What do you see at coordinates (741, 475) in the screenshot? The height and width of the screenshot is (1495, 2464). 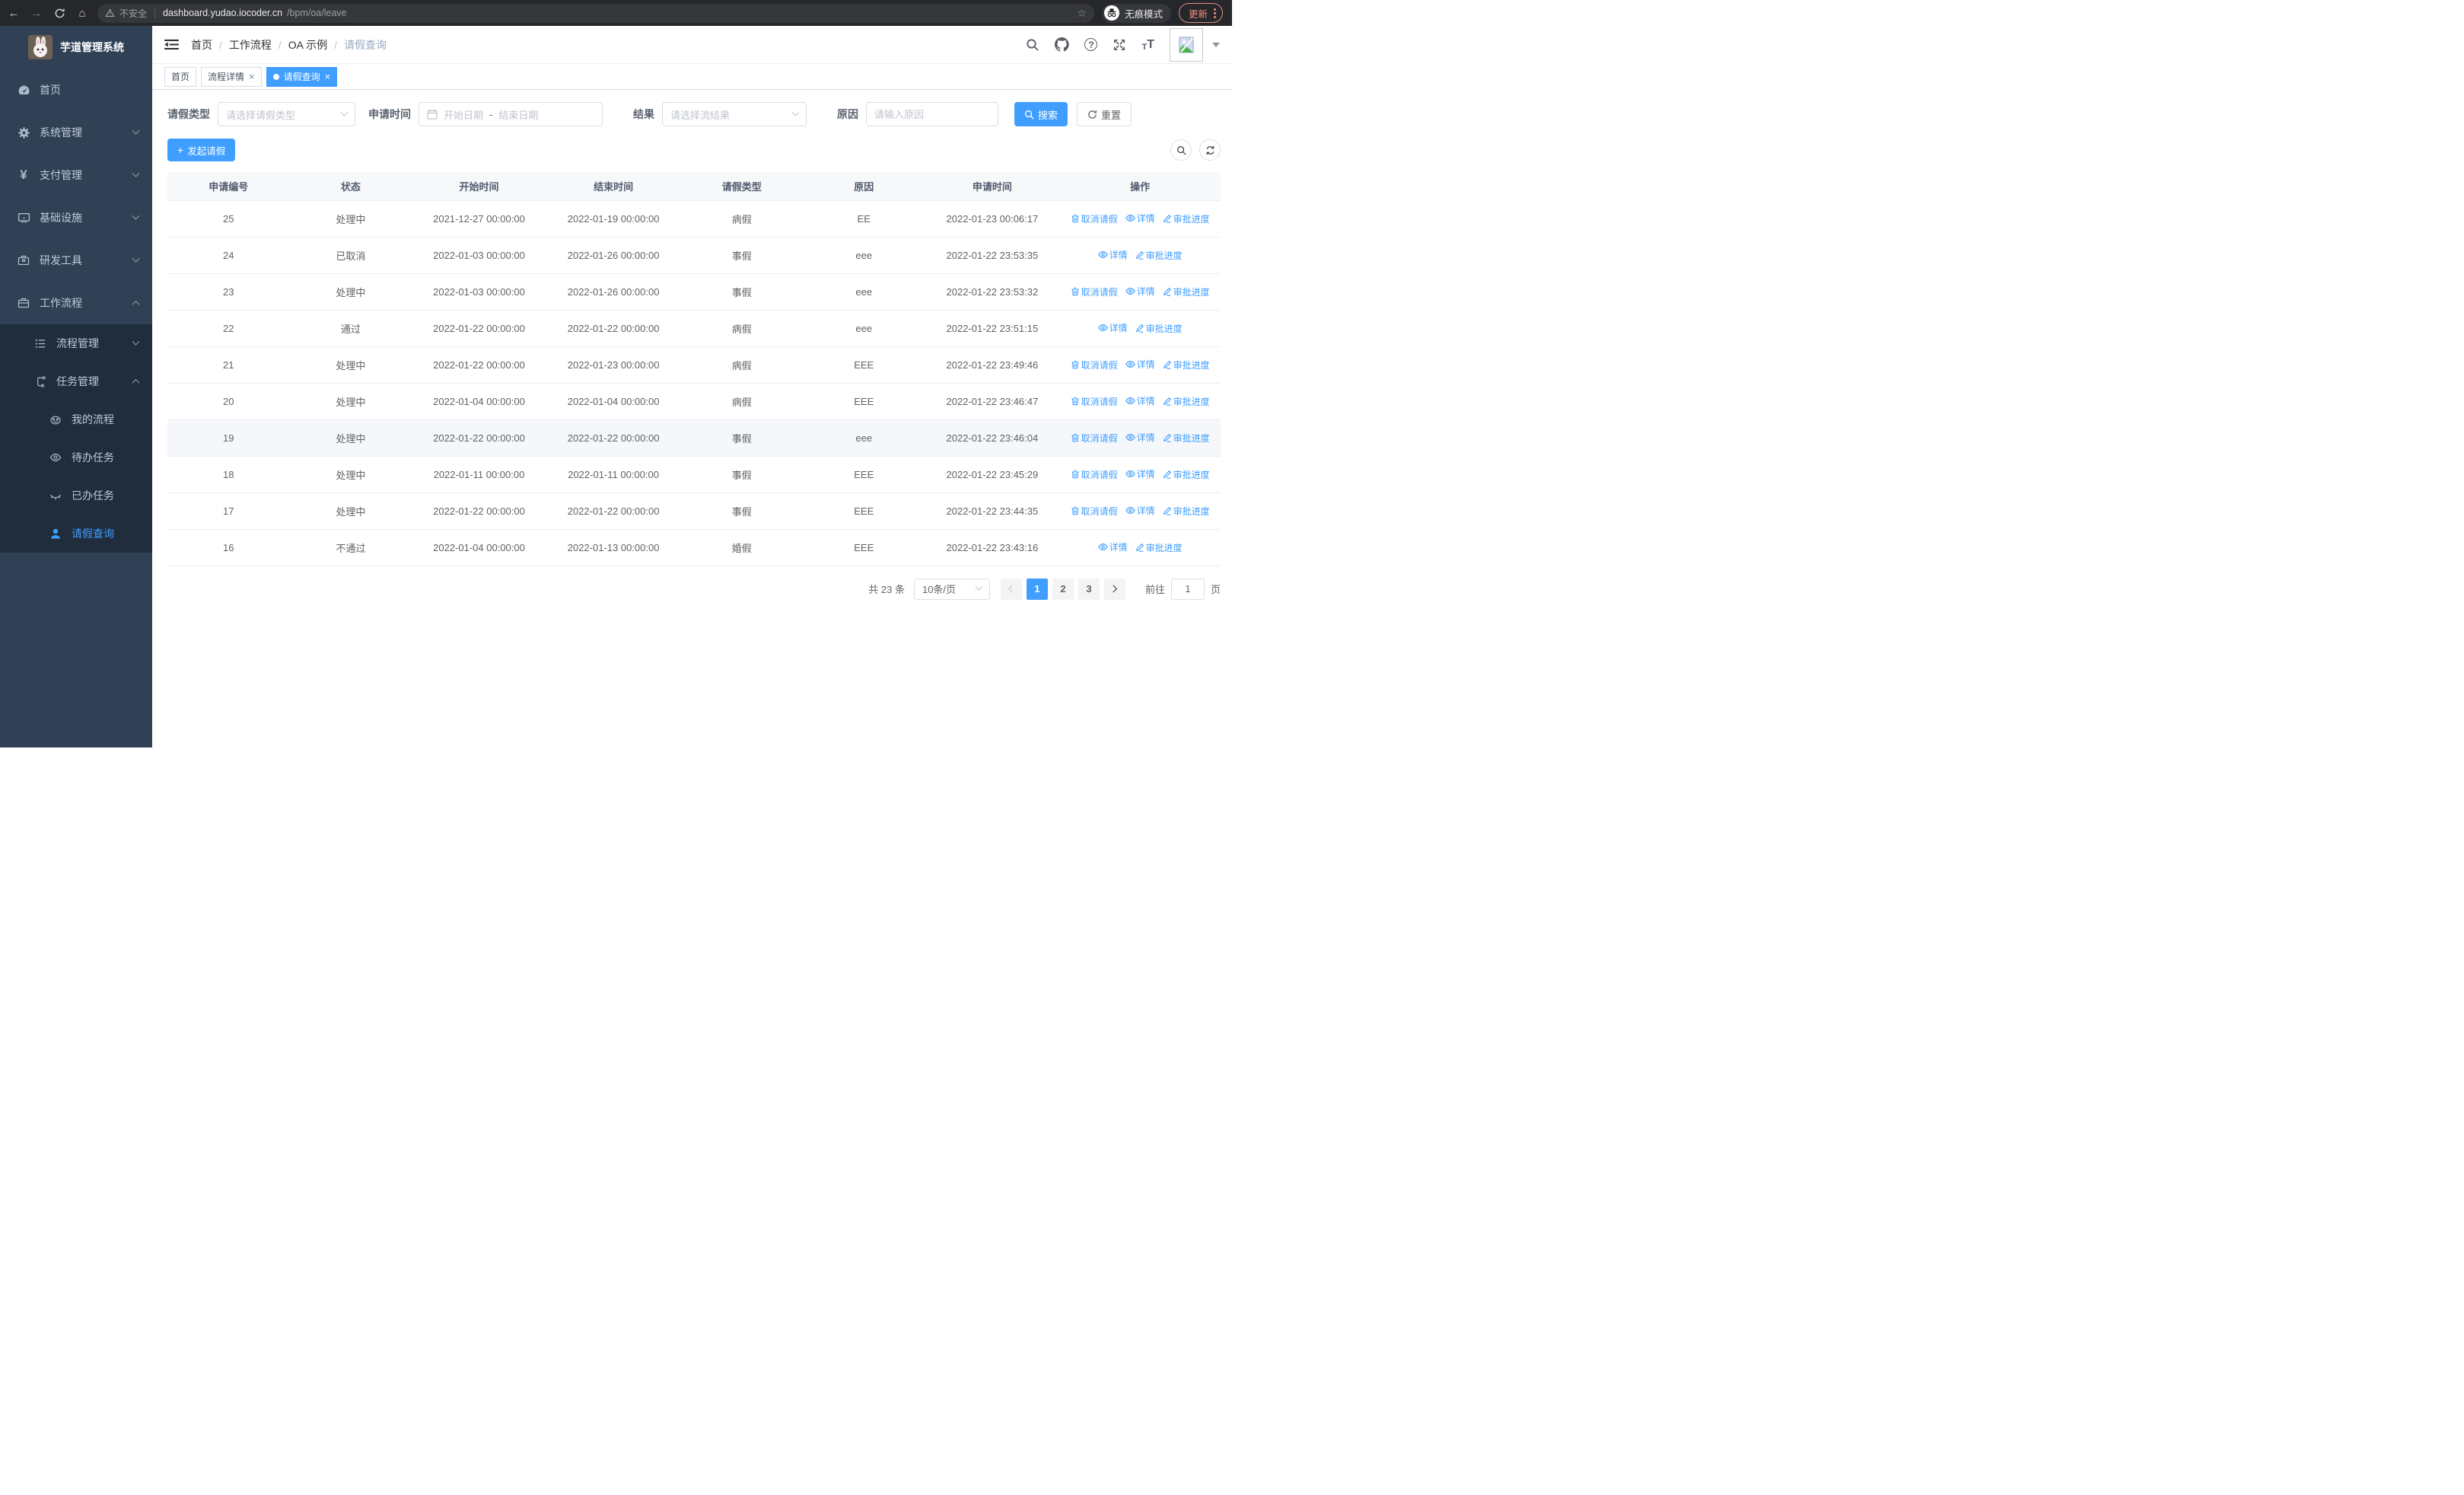 I see `cell-type: 事假` at bounding box center [741, 475].